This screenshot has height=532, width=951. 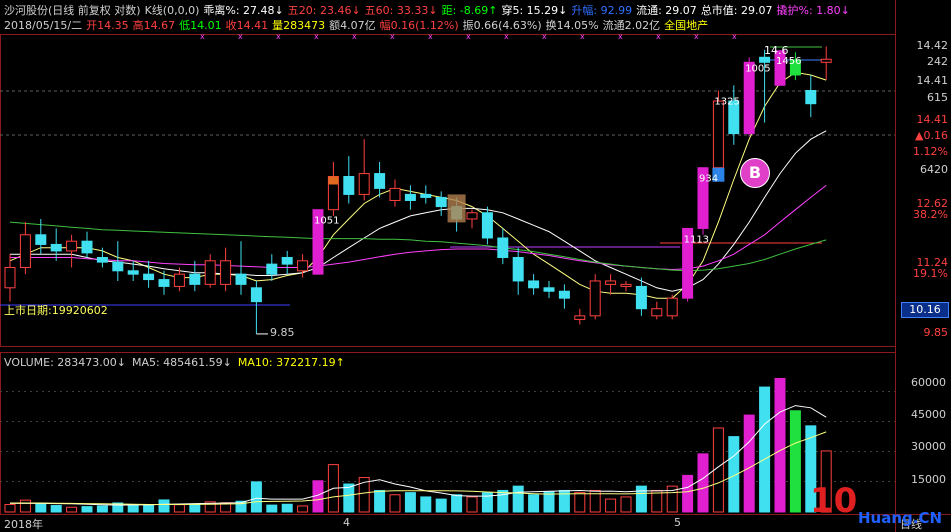 What do you see at coordinates (925, 310) in the screenshot?
I see `current-price-box: 10.16` at bounding box center [925, 310].